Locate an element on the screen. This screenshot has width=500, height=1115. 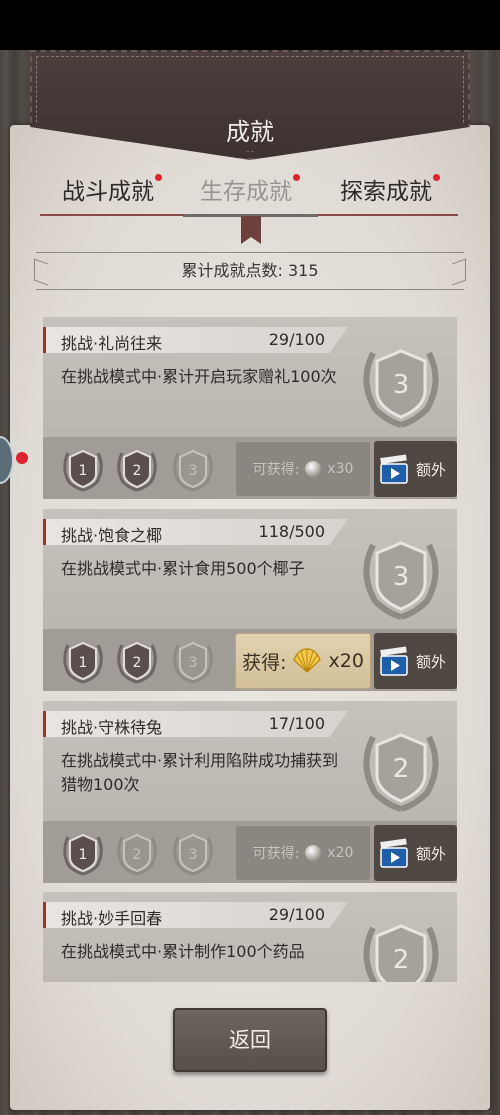
claim-reward-button: 获得: x20 is located at coordinates (303, 661).